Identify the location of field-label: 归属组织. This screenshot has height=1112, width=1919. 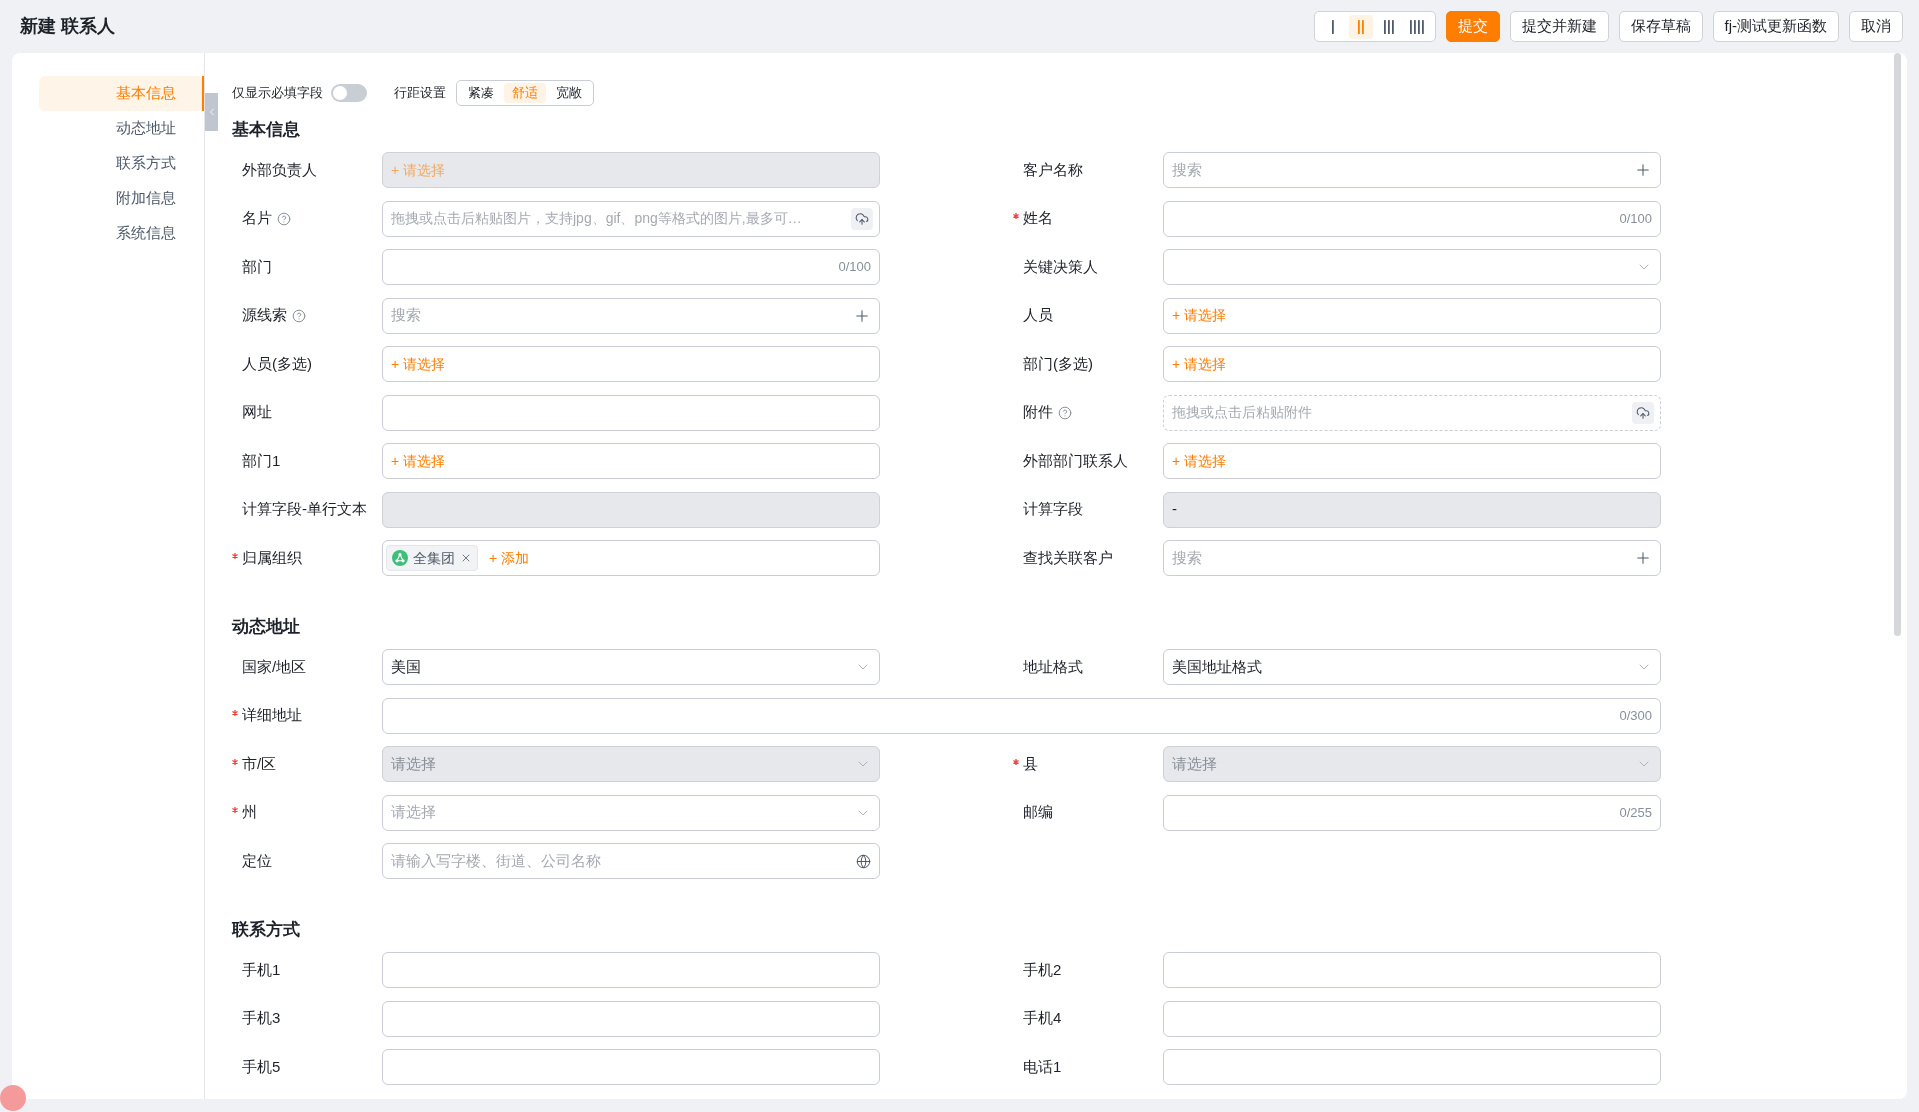
(272, 557).